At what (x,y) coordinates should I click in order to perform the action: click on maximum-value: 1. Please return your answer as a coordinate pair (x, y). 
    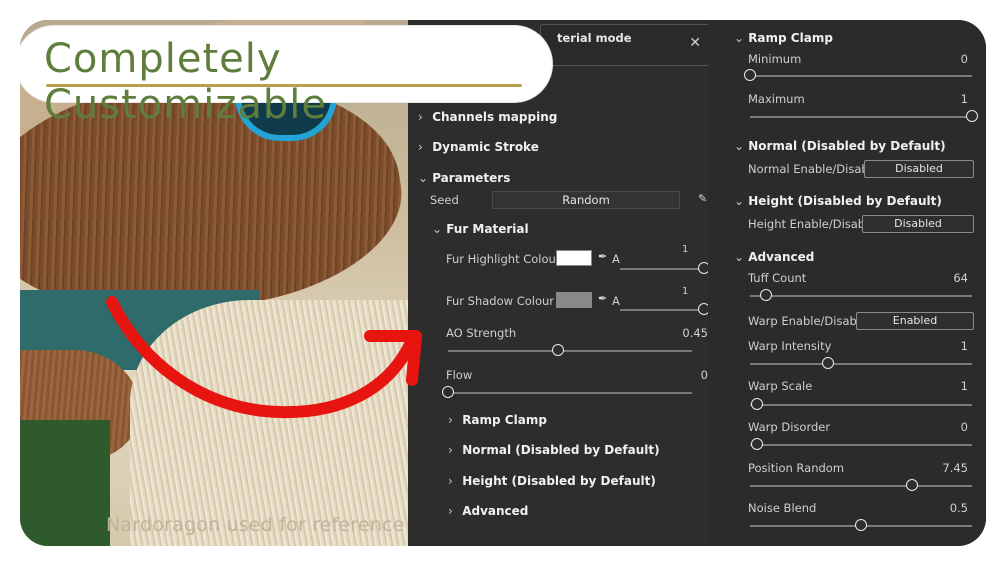
    Looking at the image, I should click on (964, 99).